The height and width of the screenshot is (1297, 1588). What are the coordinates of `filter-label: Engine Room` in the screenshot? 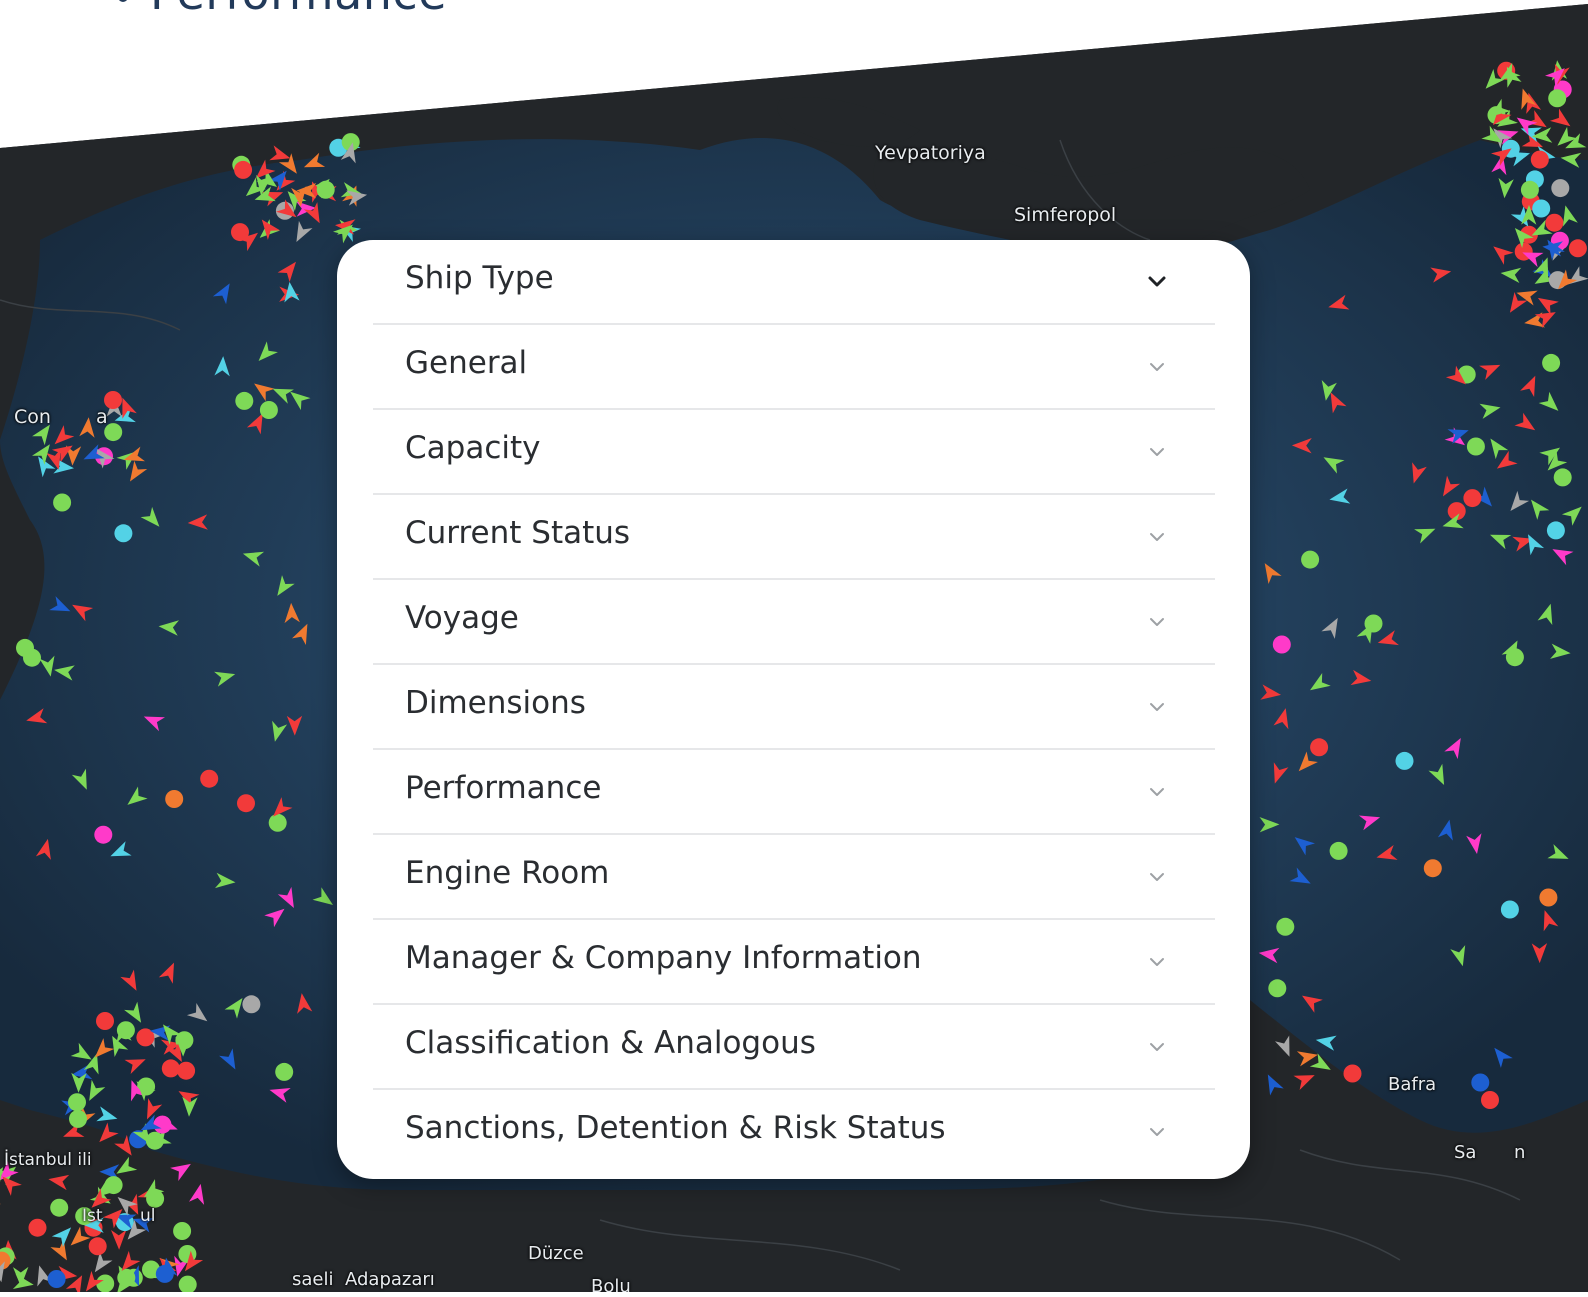 It's located at (507, 873).